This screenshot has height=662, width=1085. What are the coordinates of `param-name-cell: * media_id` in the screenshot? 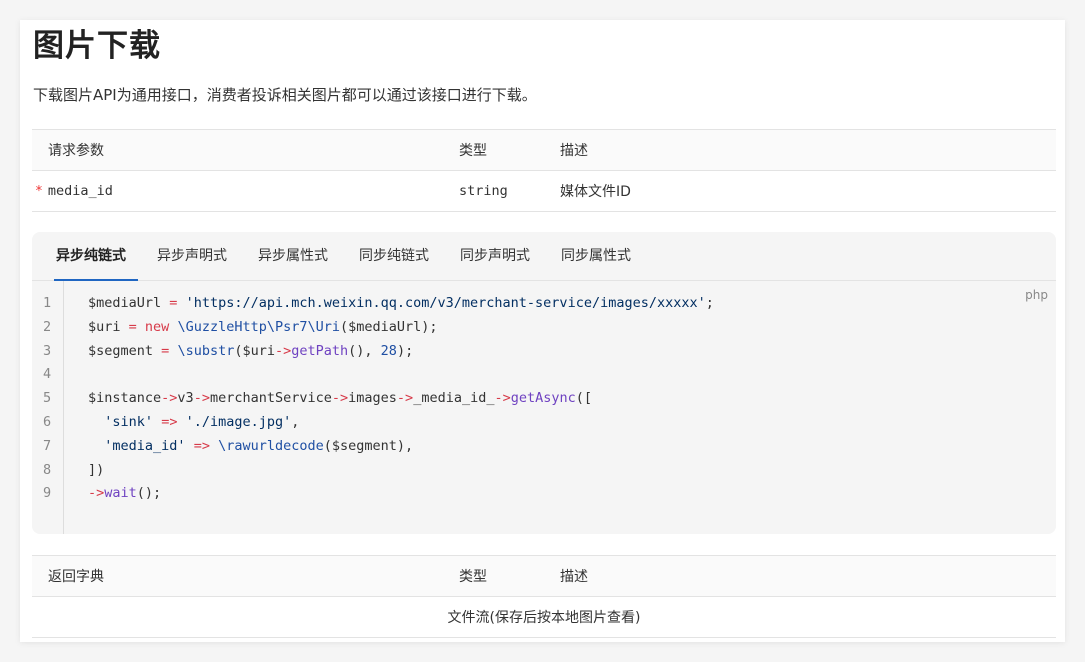 It's located at (245, 191).